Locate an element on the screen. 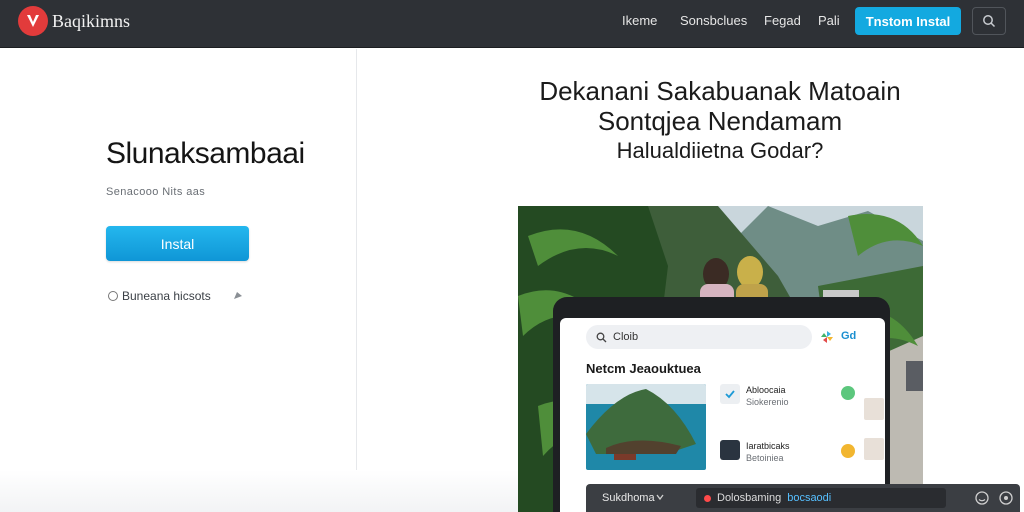  header-search-button is located at coordinates (989, 21).